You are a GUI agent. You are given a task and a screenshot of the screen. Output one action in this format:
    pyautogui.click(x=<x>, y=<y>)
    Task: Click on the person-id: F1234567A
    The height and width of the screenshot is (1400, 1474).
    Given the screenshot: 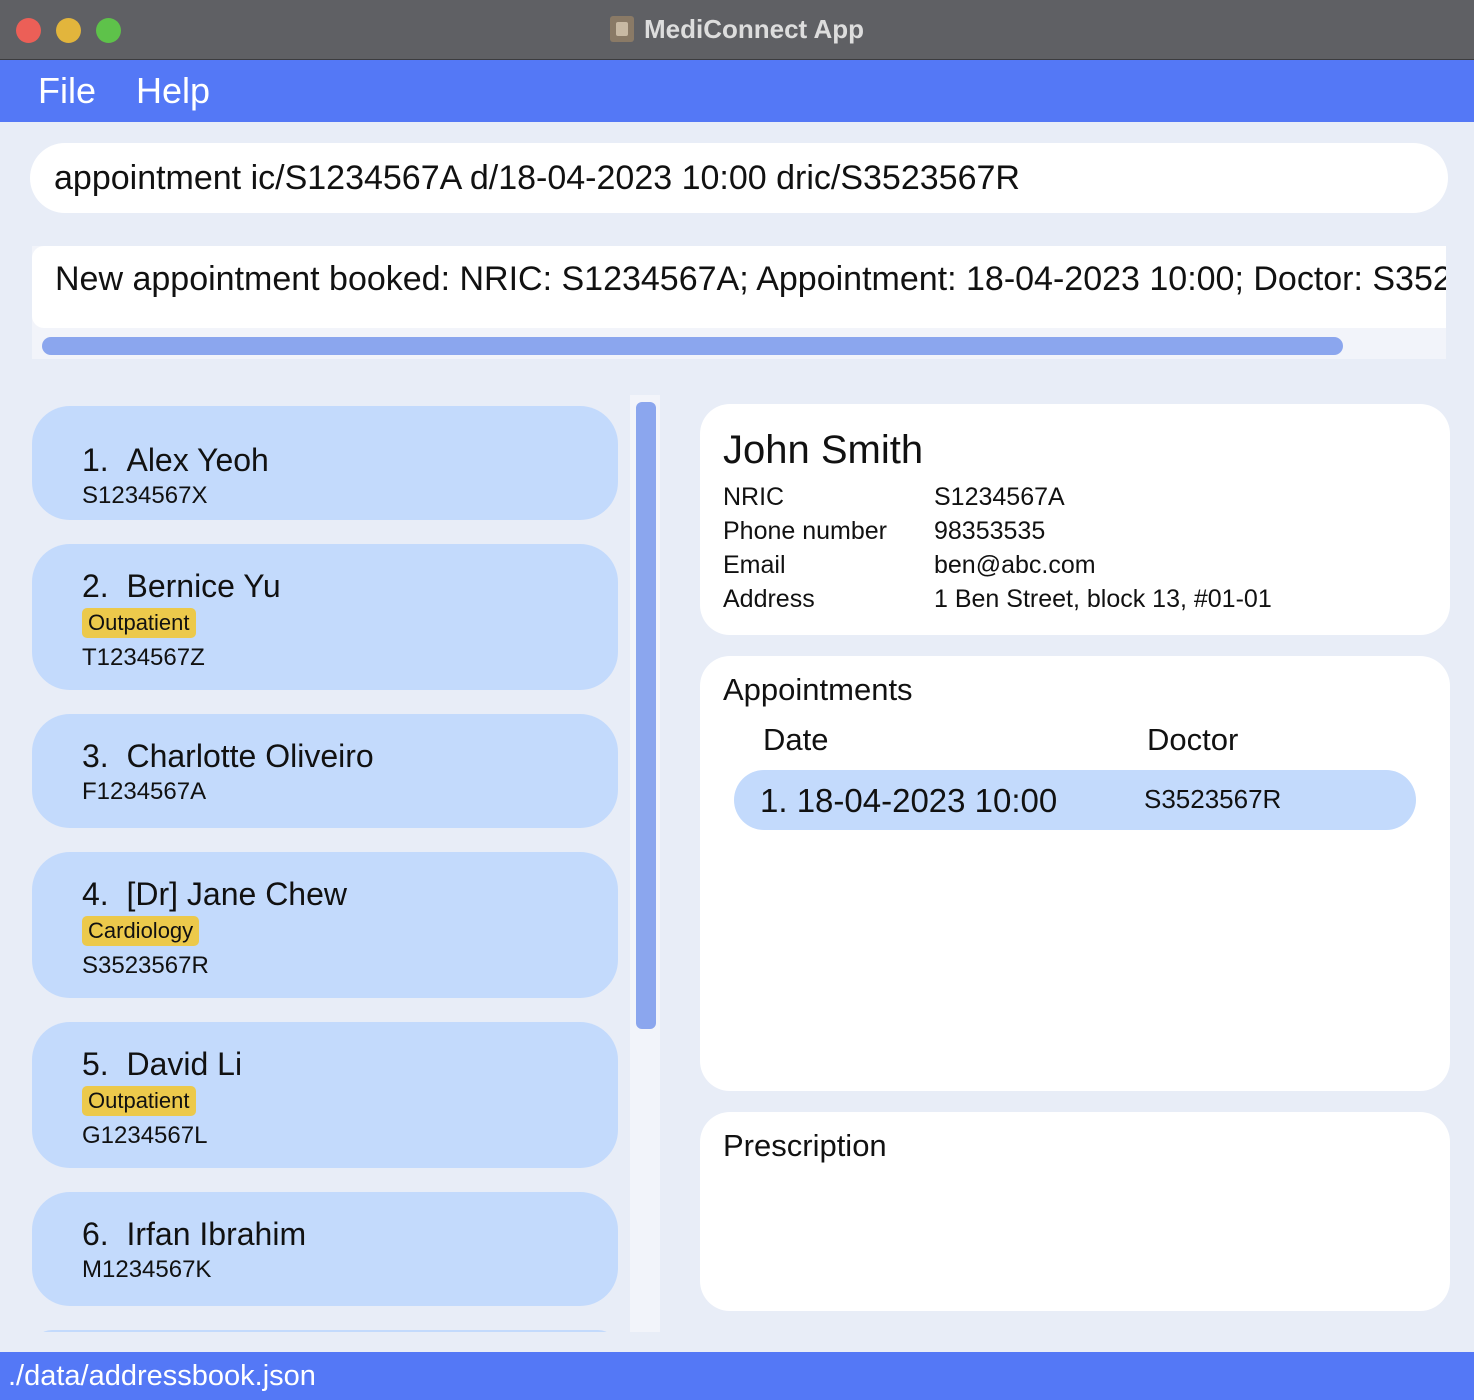 What is the action you would take?
    pyautogui.click(x=144, y=791)
    